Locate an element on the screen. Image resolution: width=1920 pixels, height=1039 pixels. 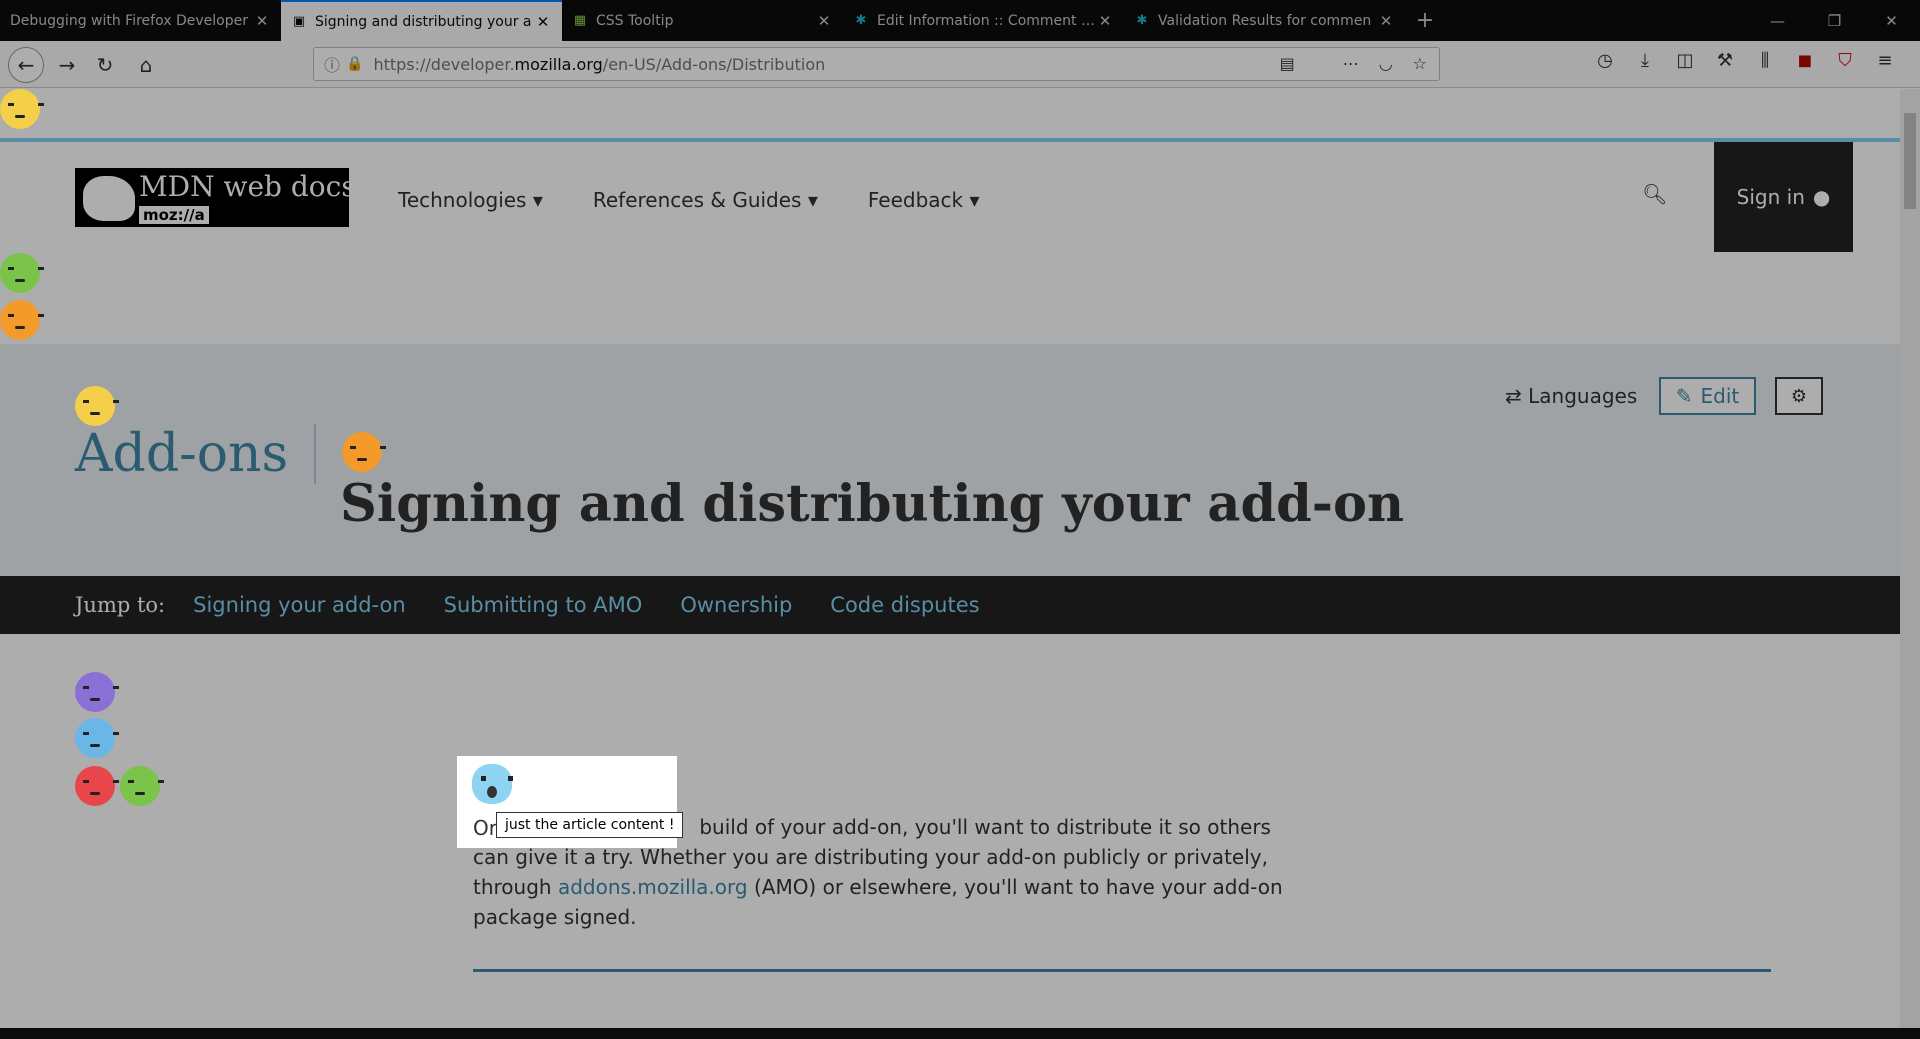
spotlight-text: Or is located at coordinates (485, 828).